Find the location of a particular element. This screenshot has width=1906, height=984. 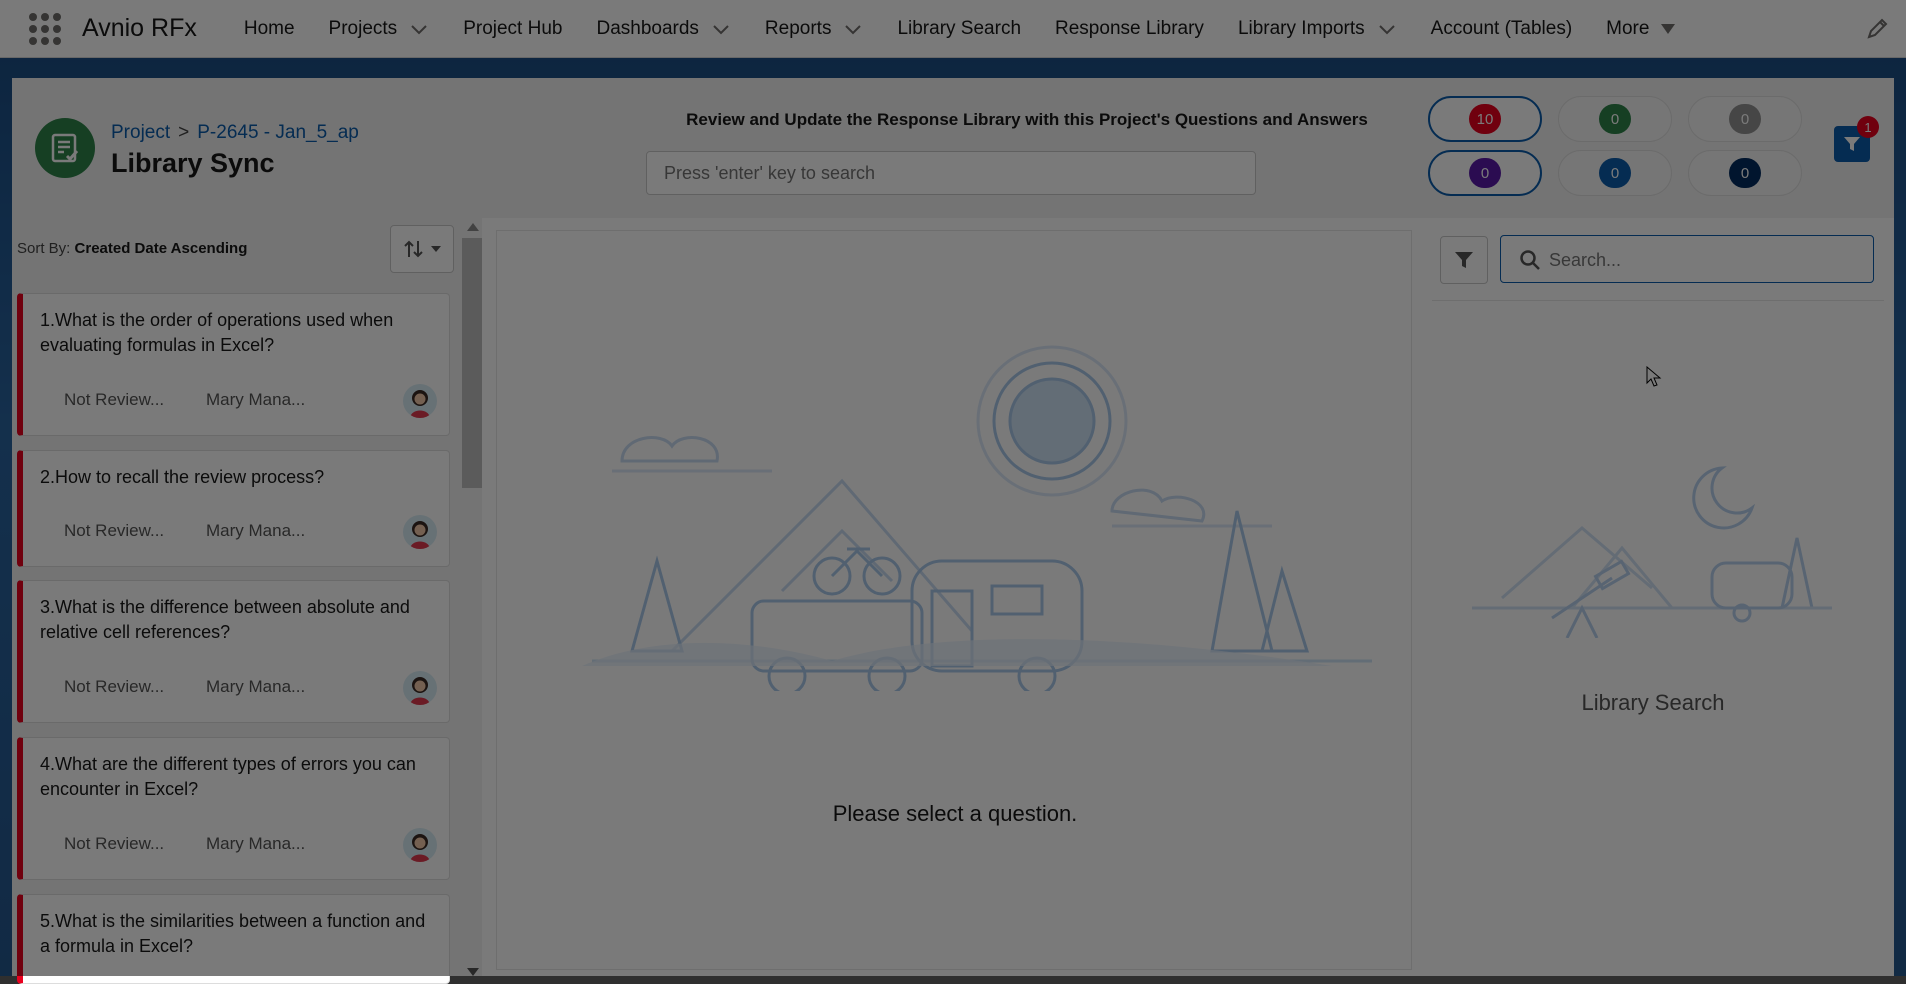

question-search-input is located at coordinates (951, 173).